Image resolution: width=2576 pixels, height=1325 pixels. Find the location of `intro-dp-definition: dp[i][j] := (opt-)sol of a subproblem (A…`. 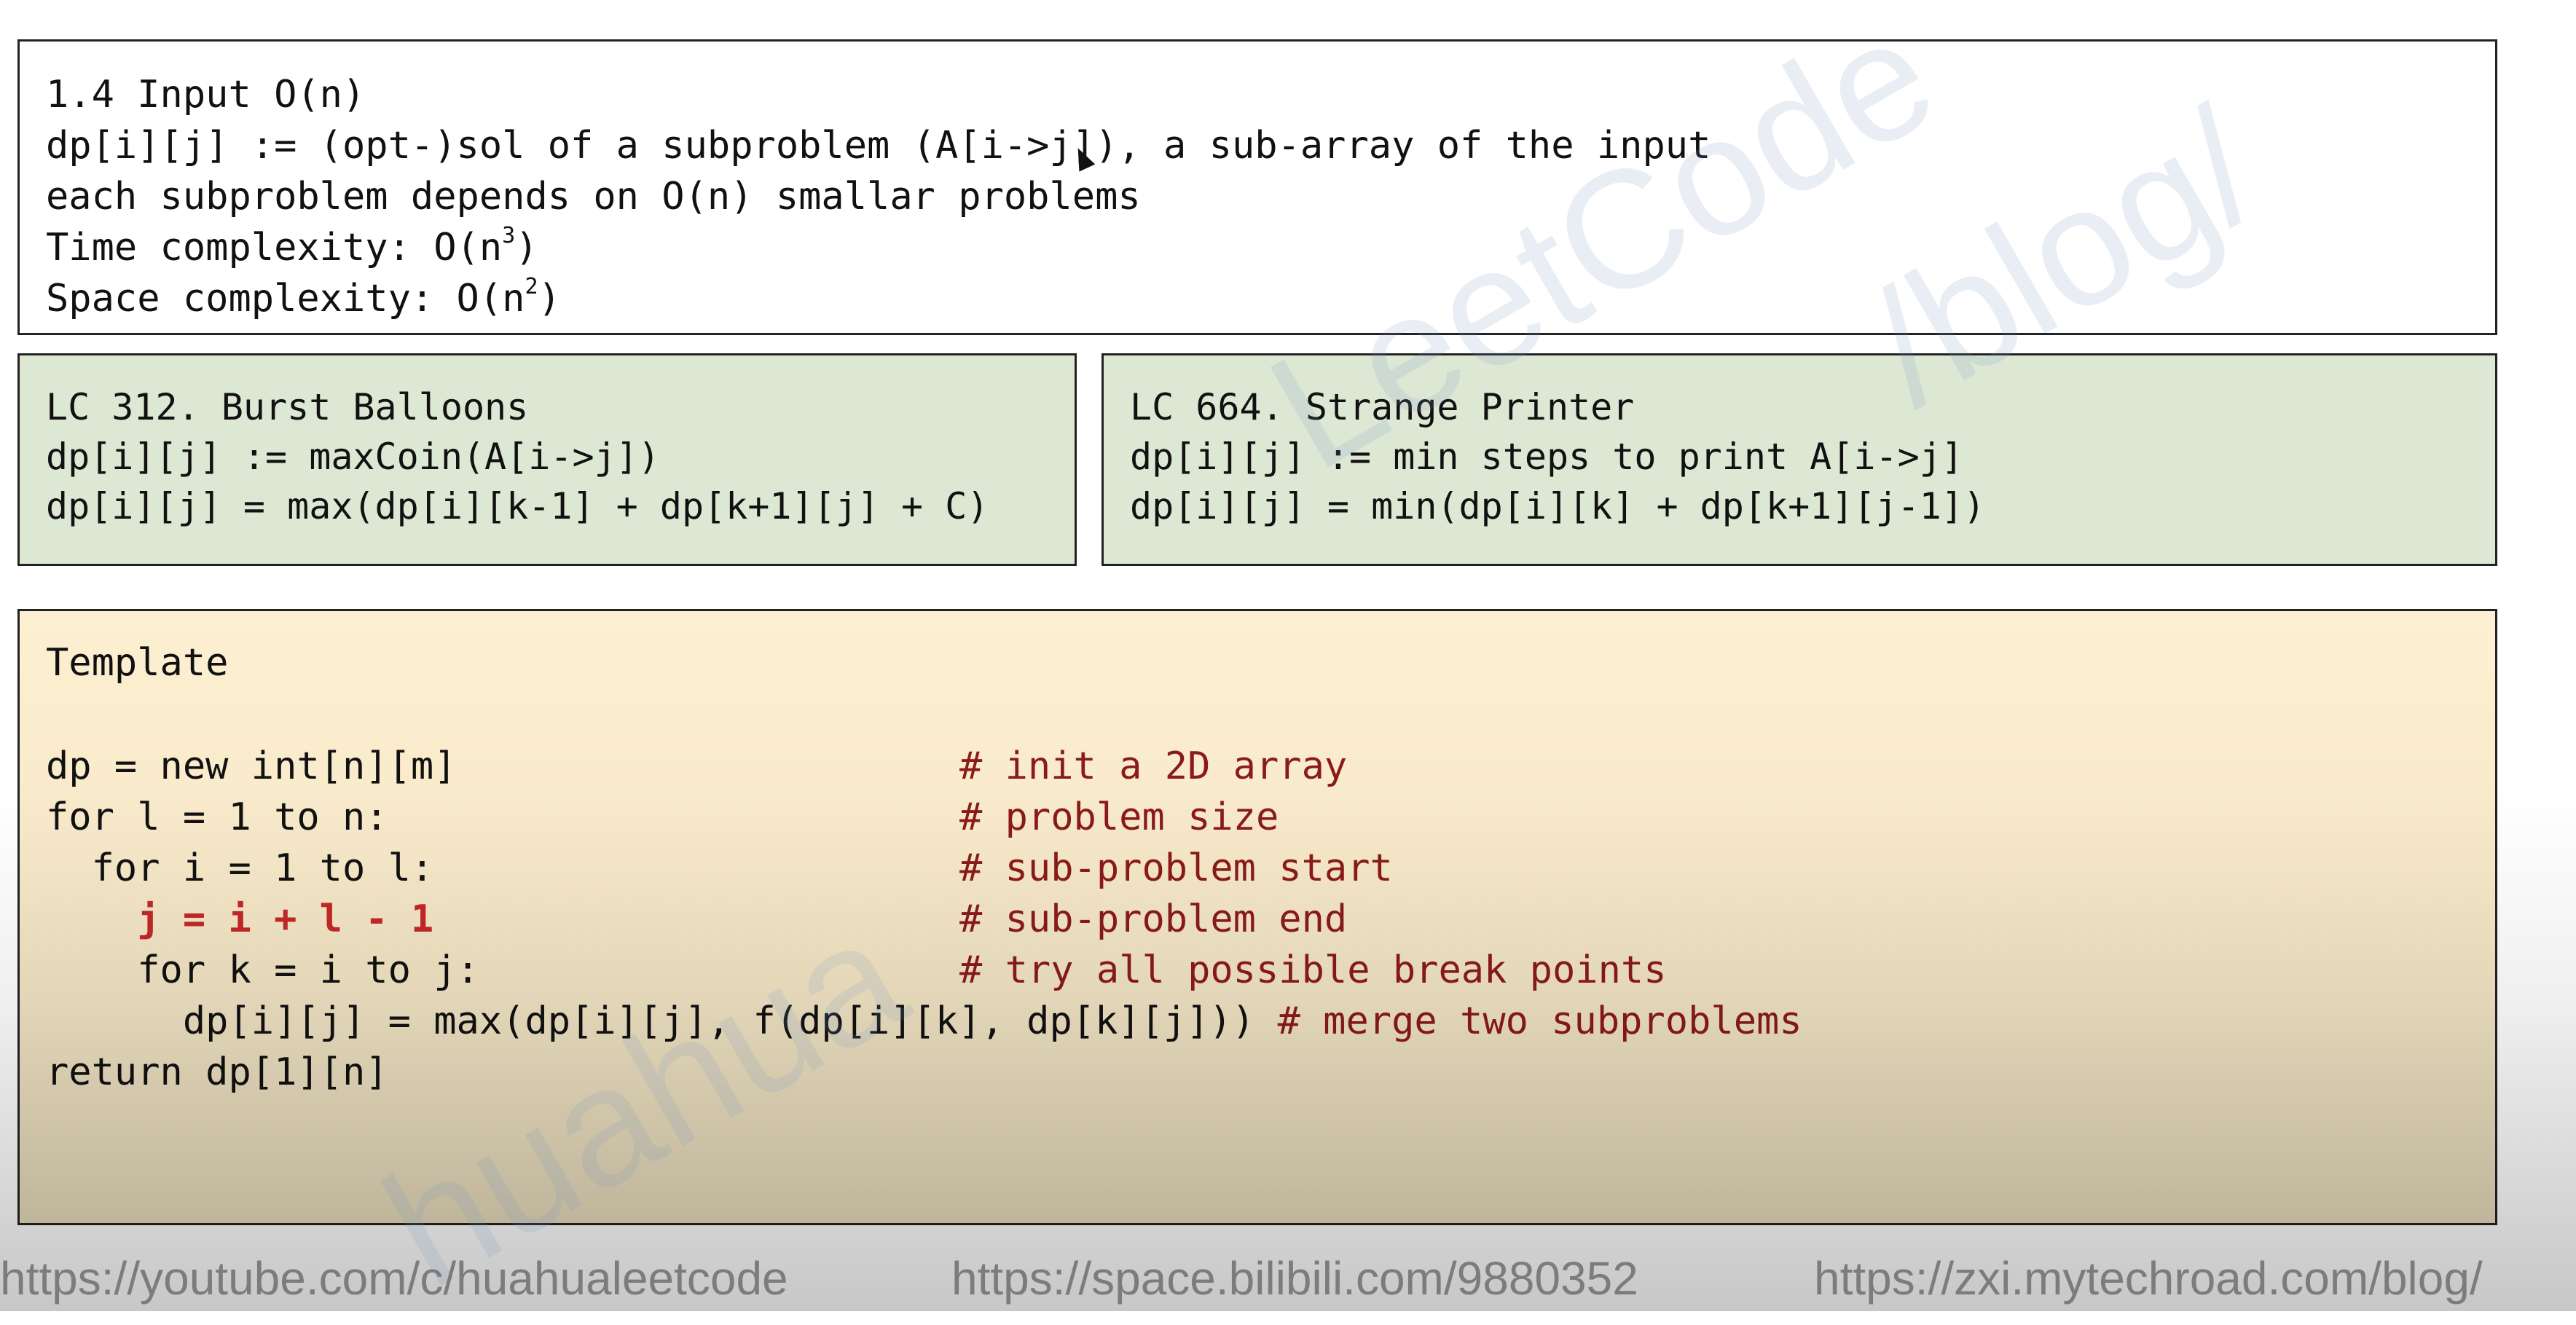

intro-dp-definition: dp[i][j] := (opt-)sol of a subproblem (A… is located at coordinates (878, 146).